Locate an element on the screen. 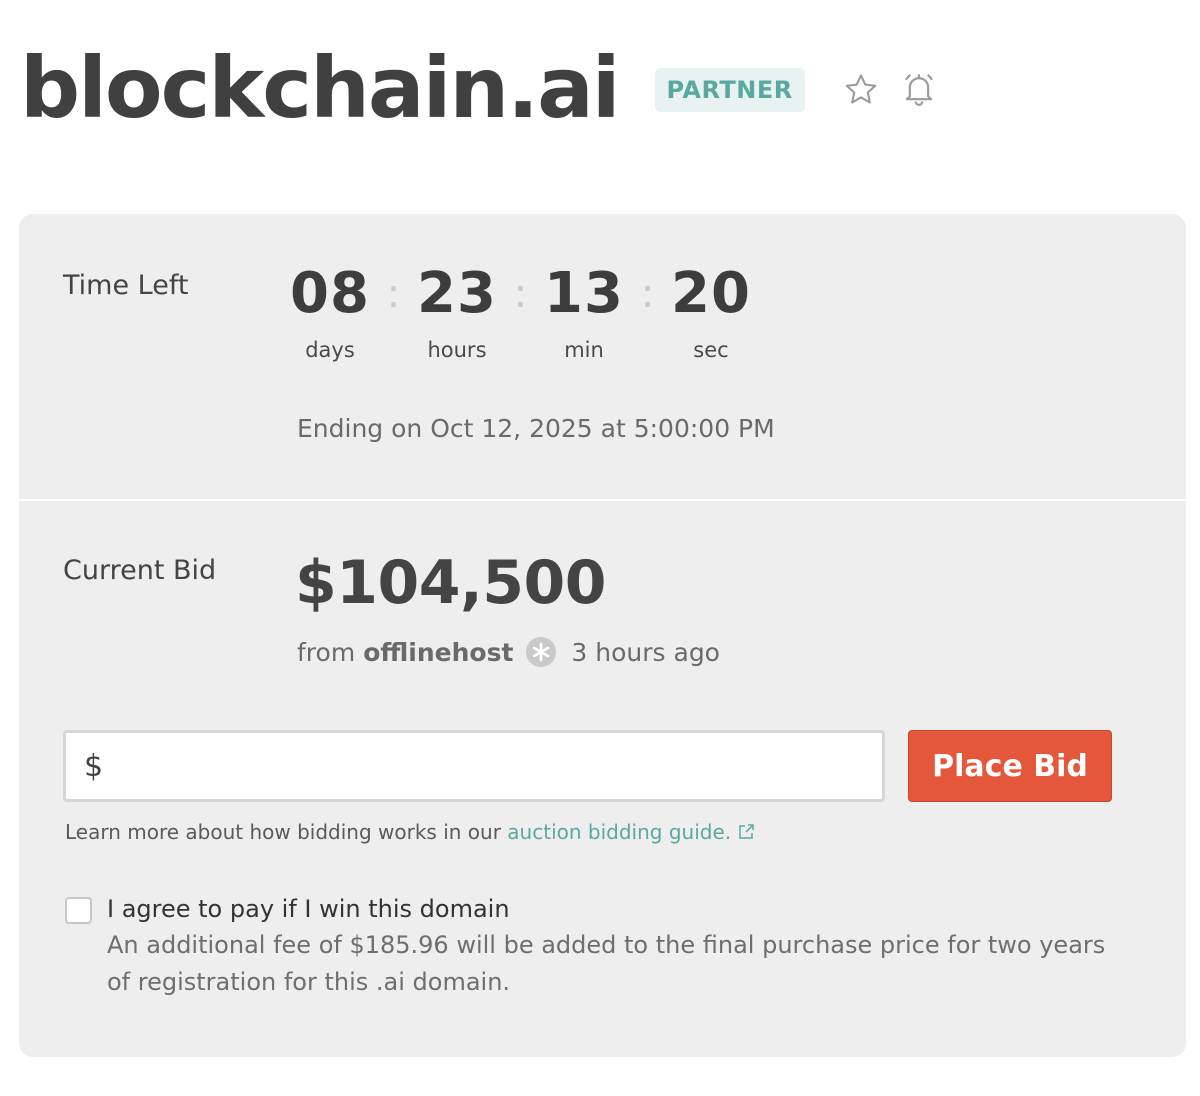 This screenshot has width=1200, height=1096. page-header: blockchain.ai PARTNER is located at coordinates (479, 88).